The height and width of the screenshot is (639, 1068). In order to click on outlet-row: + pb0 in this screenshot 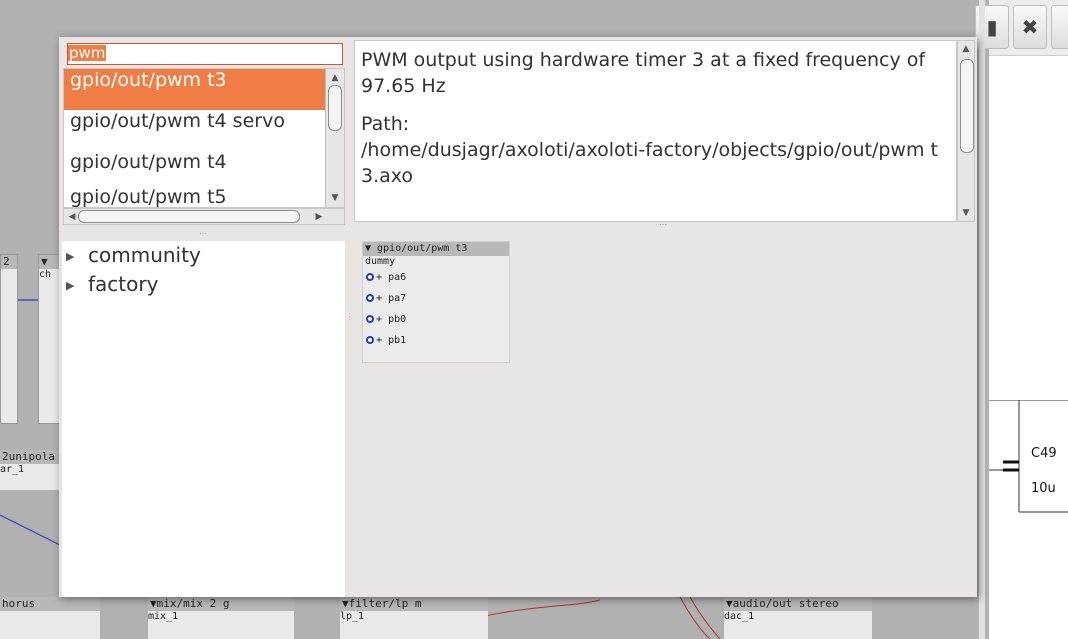, I will do `click(436, 319)`.